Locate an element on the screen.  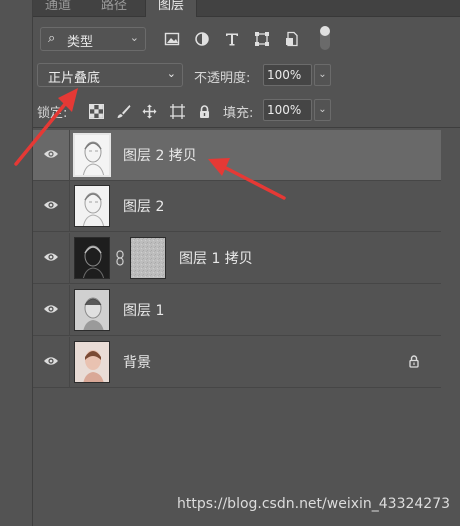
pixel-layer-filter-icon is located at coordinates (172, 39).